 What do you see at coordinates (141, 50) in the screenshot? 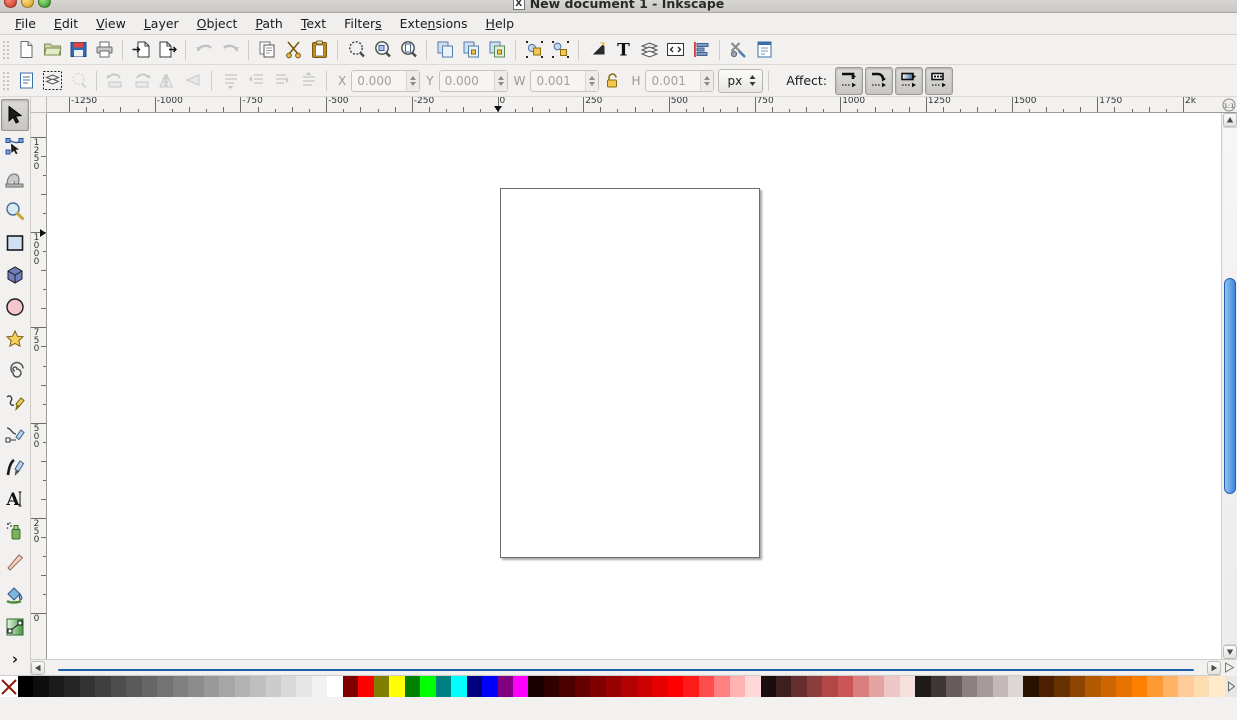
I see `import-icon` at bounding box center [141, 50].